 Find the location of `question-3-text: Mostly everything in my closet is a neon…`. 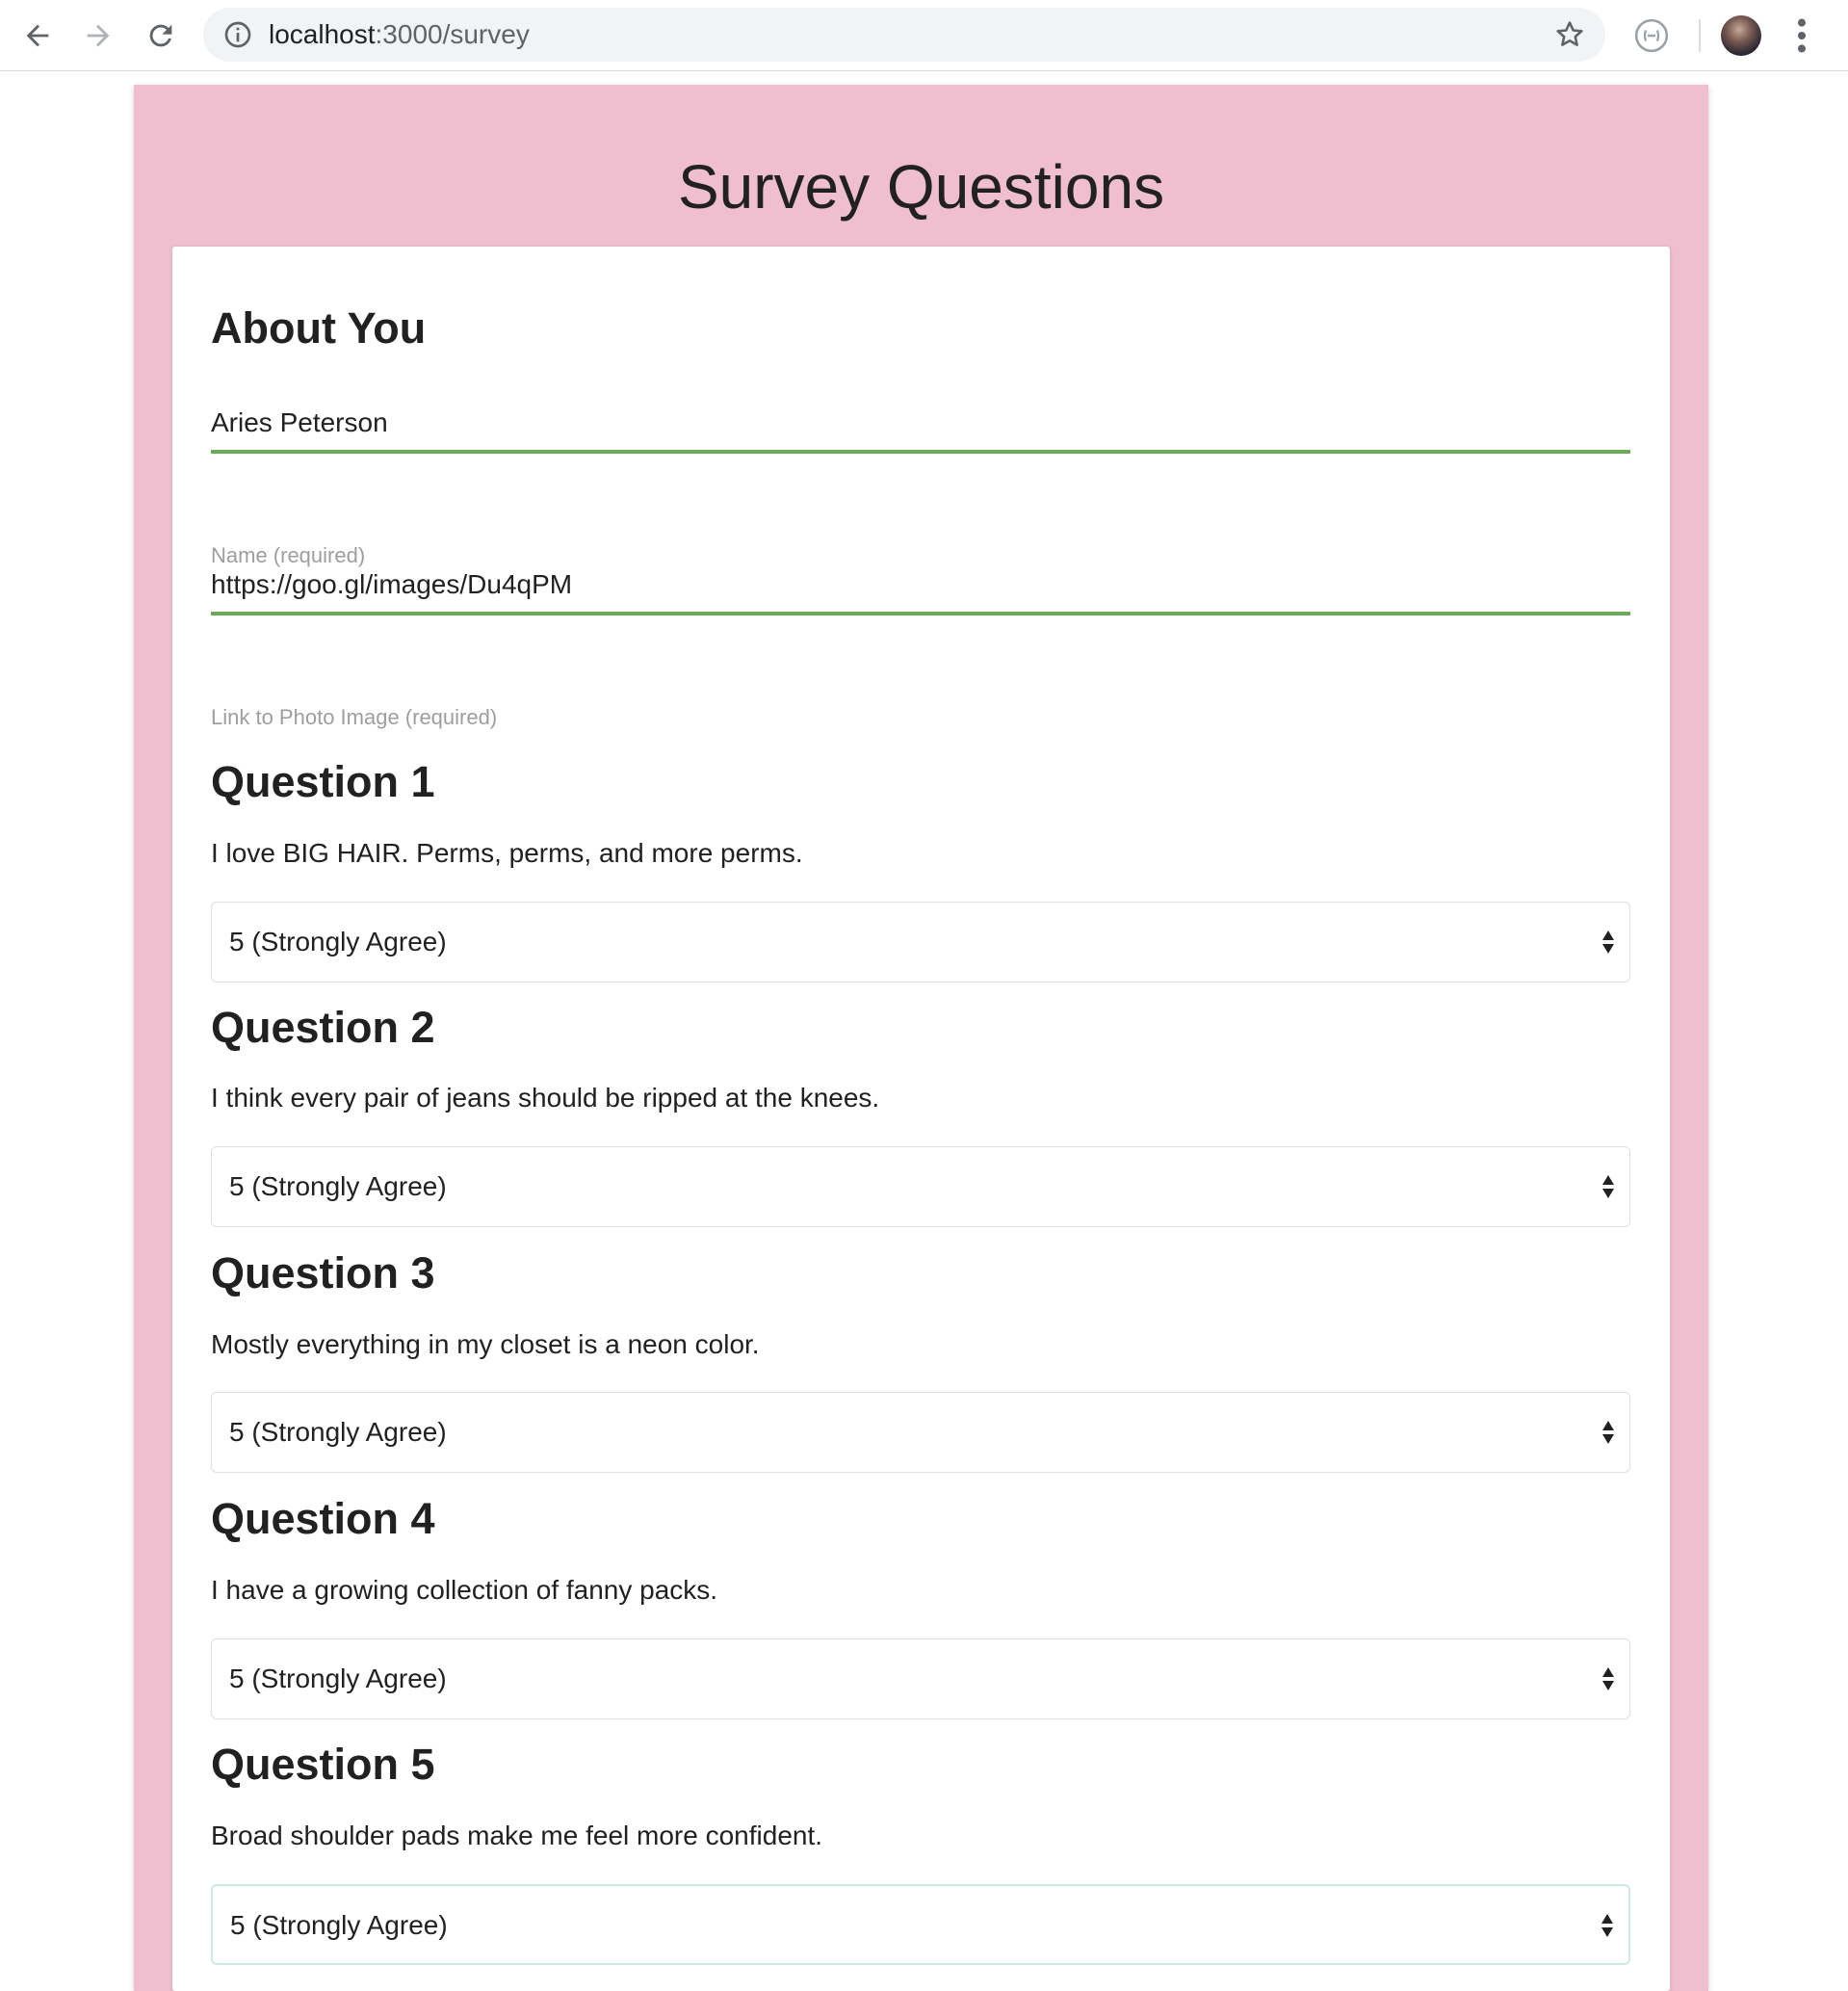

question-3-text: Mostly everything in my closet is a neon… is located at coordinates (485, 1344).